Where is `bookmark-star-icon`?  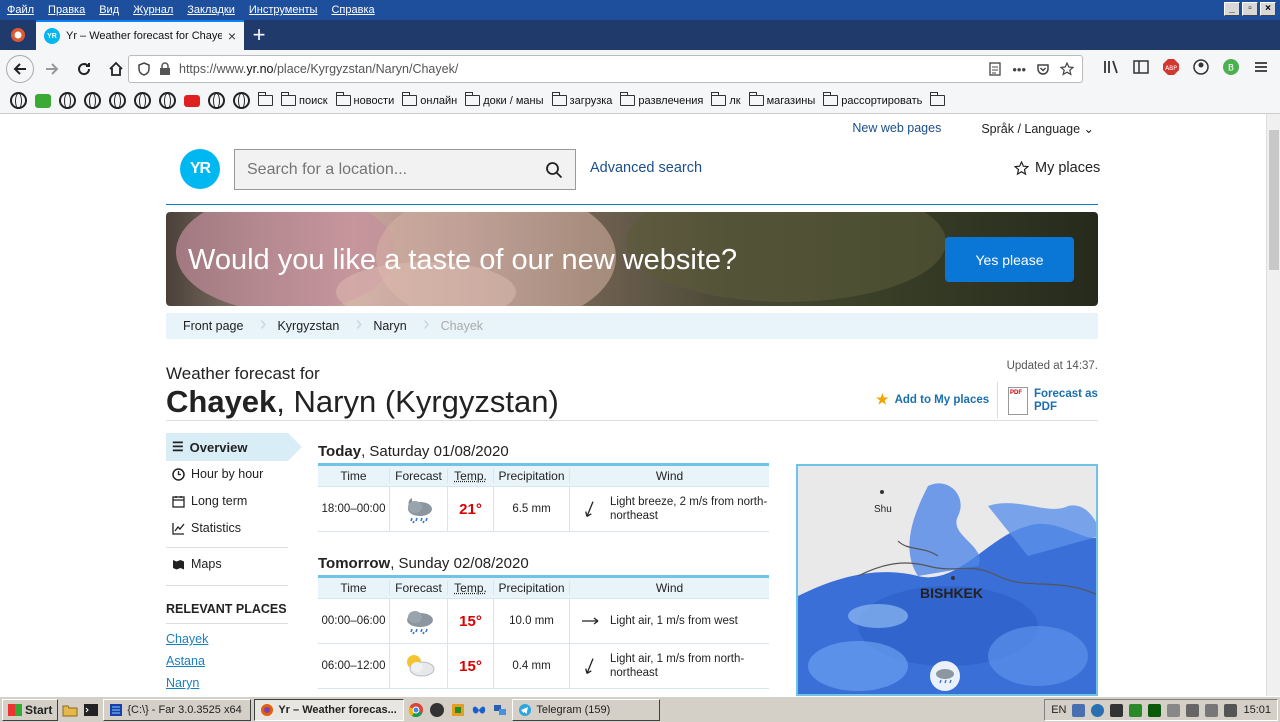
bookmark-star-icon is located at coordinates (1067, 68).